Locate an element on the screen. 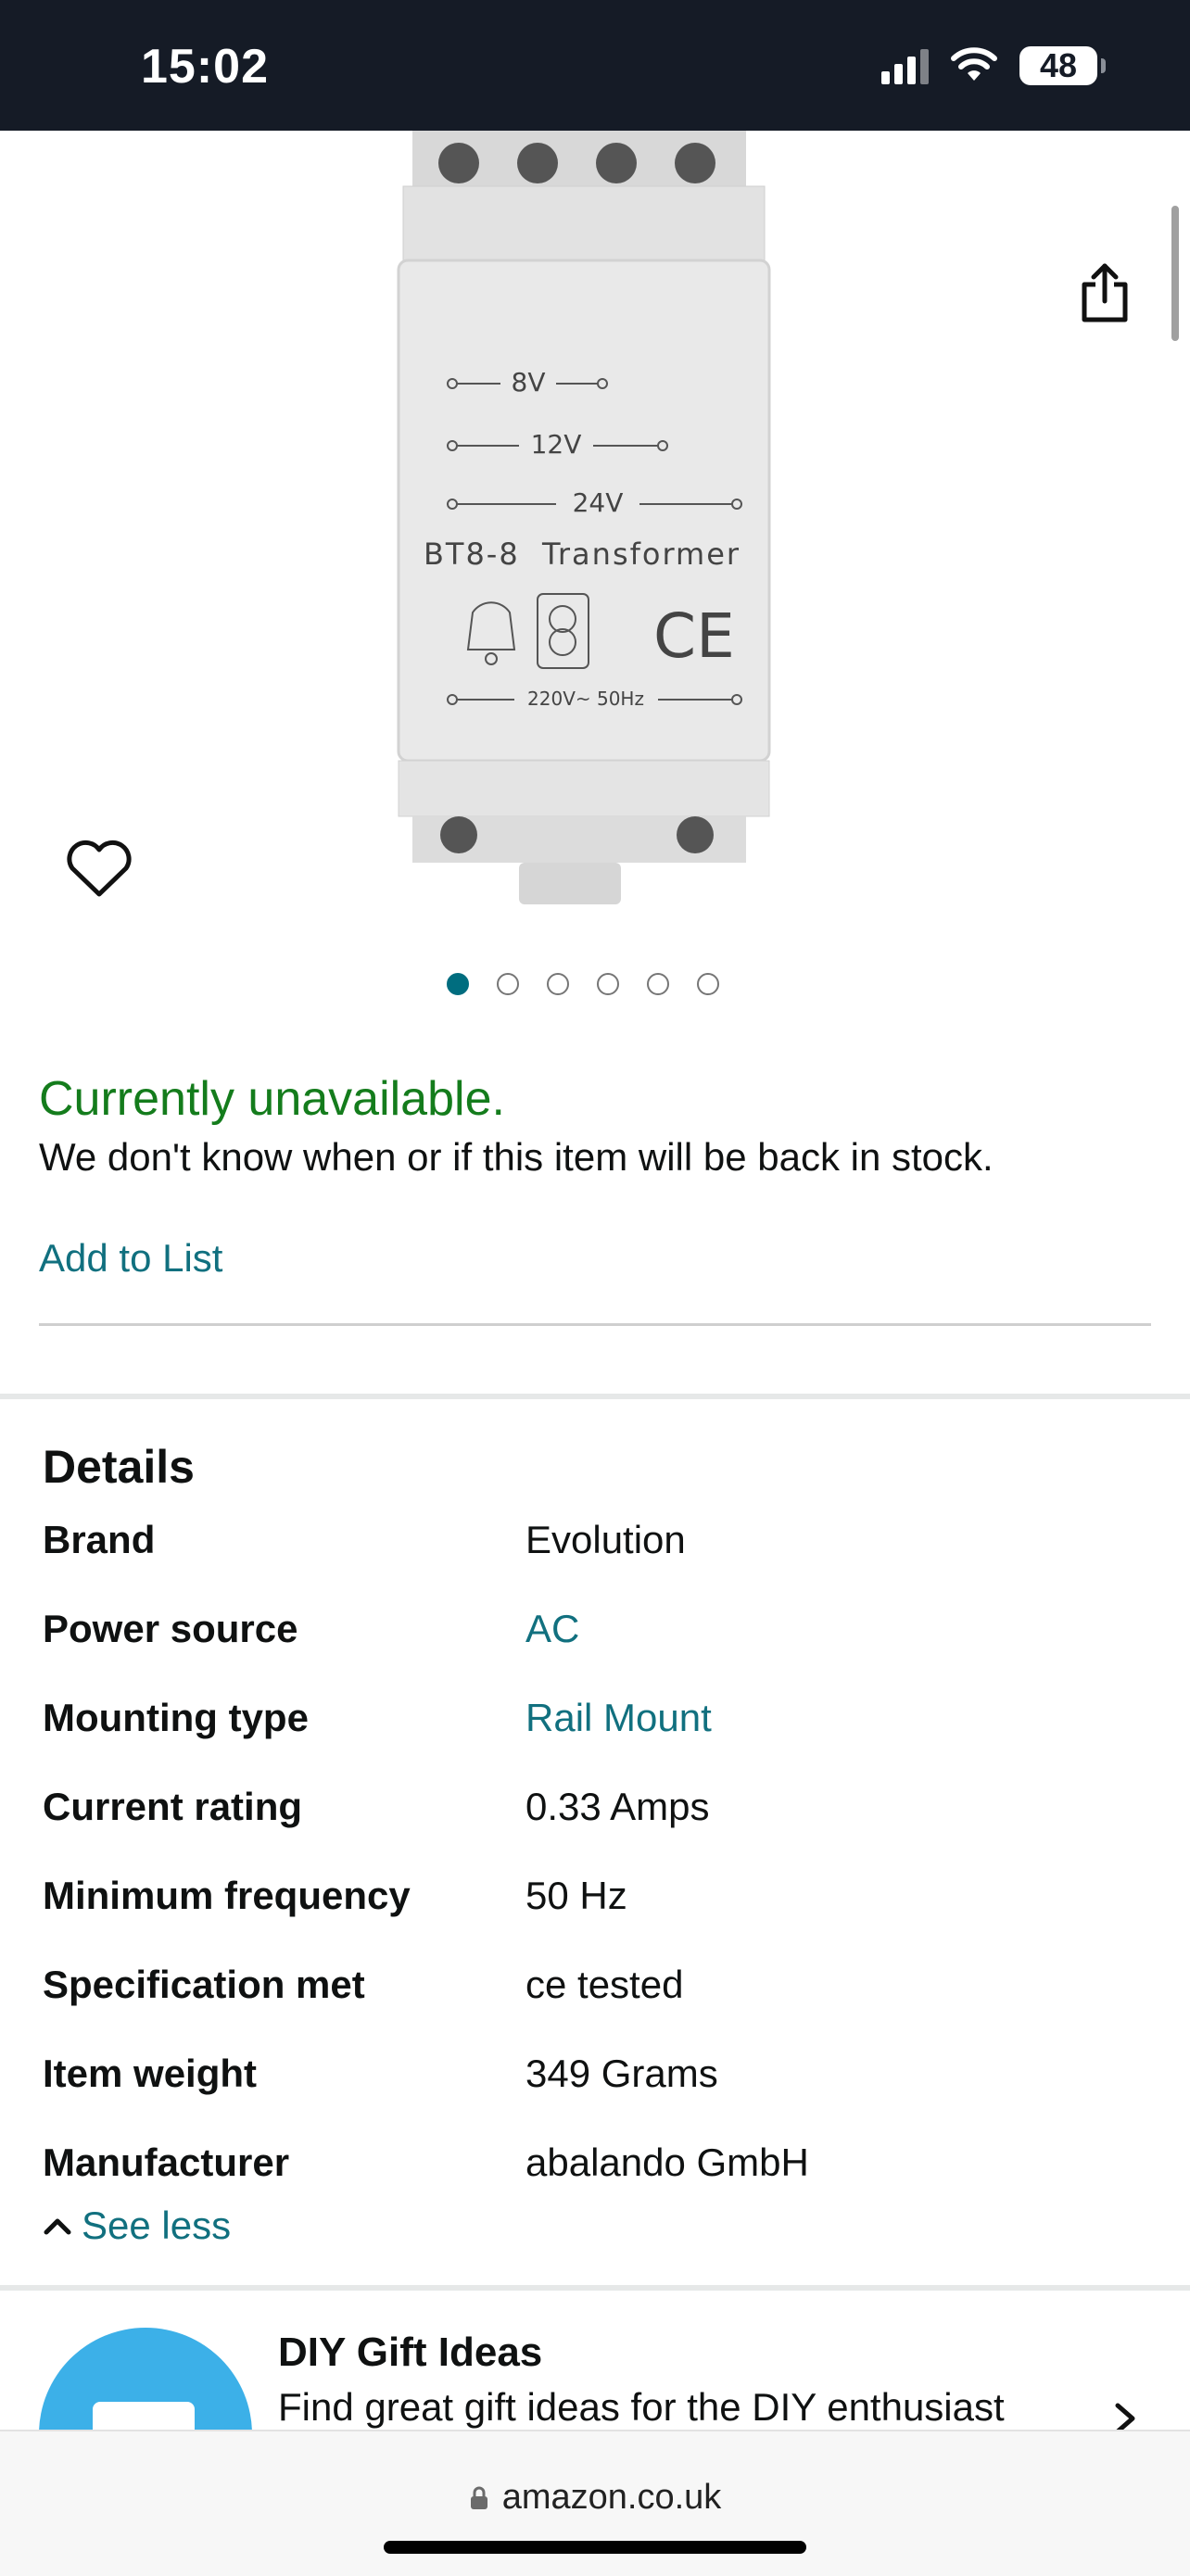 The height and width of the screenshot is (2576, 1190). details-title: Details is located at coordinates (119, 1467).